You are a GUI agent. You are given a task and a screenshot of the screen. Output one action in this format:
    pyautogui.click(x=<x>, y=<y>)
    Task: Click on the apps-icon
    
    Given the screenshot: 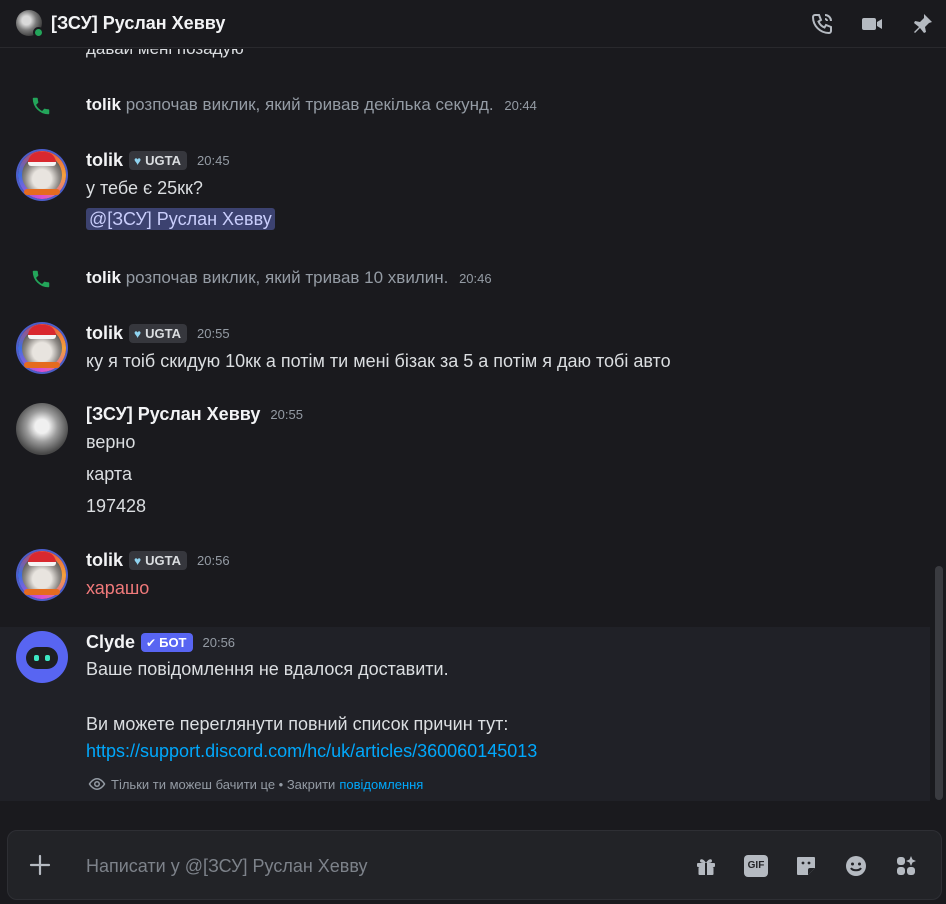 What is the action you would take?
    pyautogui.click(x=906, y=866)
    